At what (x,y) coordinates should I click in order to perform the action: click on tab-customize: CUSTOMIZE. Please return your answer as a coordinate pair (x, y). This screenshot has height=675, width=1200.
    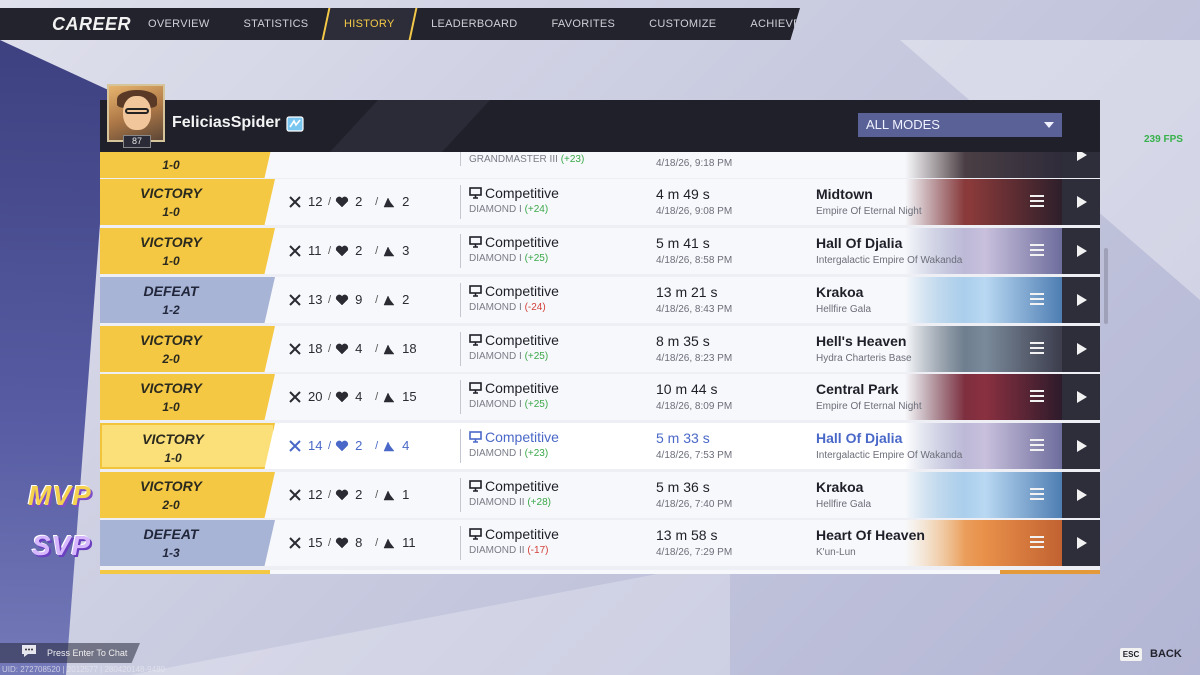
    Looking at the image, I should click on (682, 24).